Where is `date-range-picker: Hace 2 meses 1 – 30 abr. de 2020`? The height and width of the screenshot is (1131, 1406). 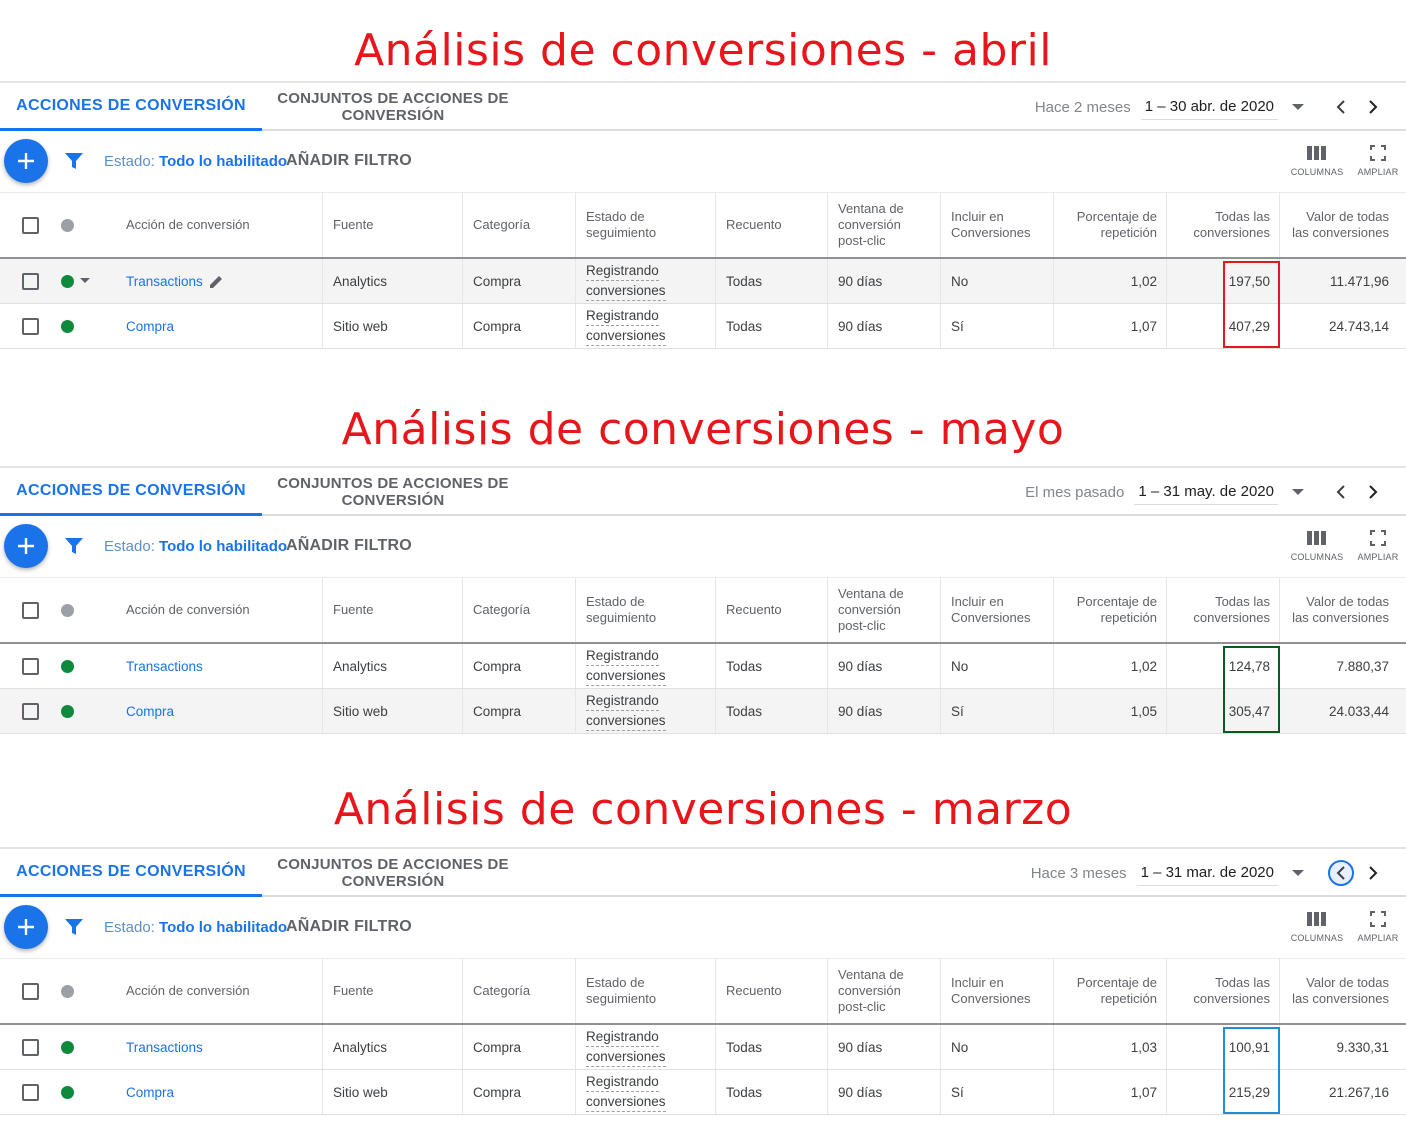
date-range-picker: Hace 2 meses 1 – 30 abr. de 2020 is located at coordinates (1210, 107).